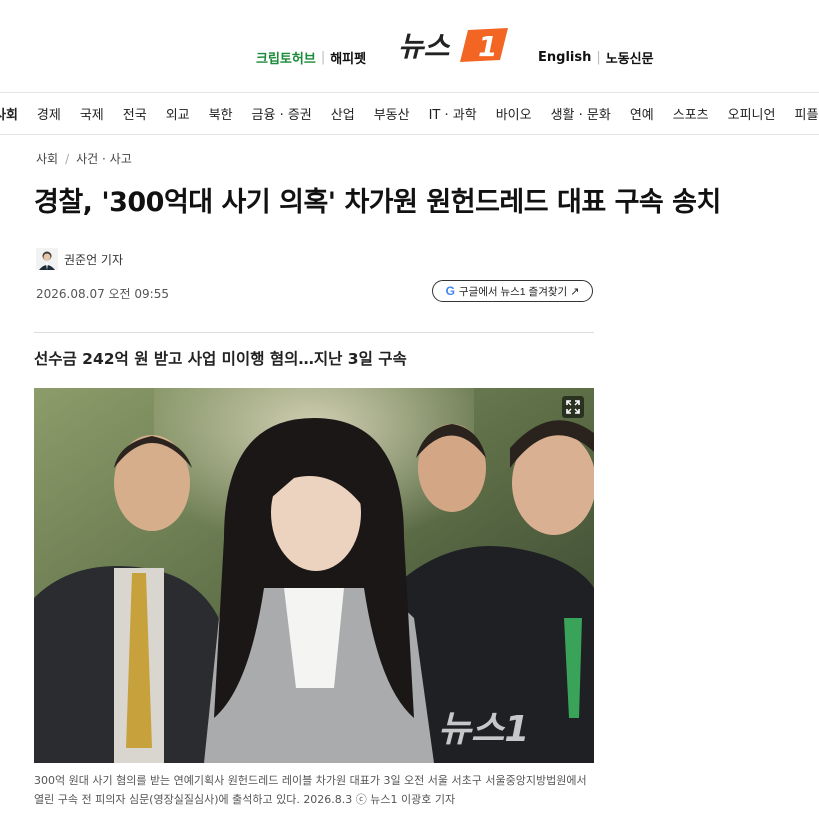 The width and height of the screenshot is (819, 817). Describe the element at coordinates (104, 158) in the screenshot. I see `breadcrumb-incident: 사건 · 사고` at that location.